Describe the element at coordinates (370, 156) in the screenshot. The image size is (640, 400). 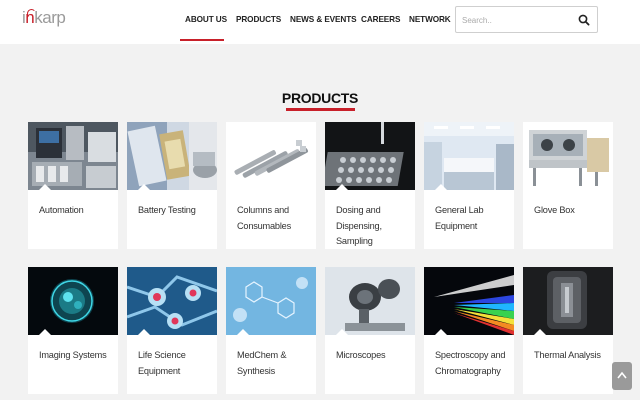
I see `dosing-image` at that location.